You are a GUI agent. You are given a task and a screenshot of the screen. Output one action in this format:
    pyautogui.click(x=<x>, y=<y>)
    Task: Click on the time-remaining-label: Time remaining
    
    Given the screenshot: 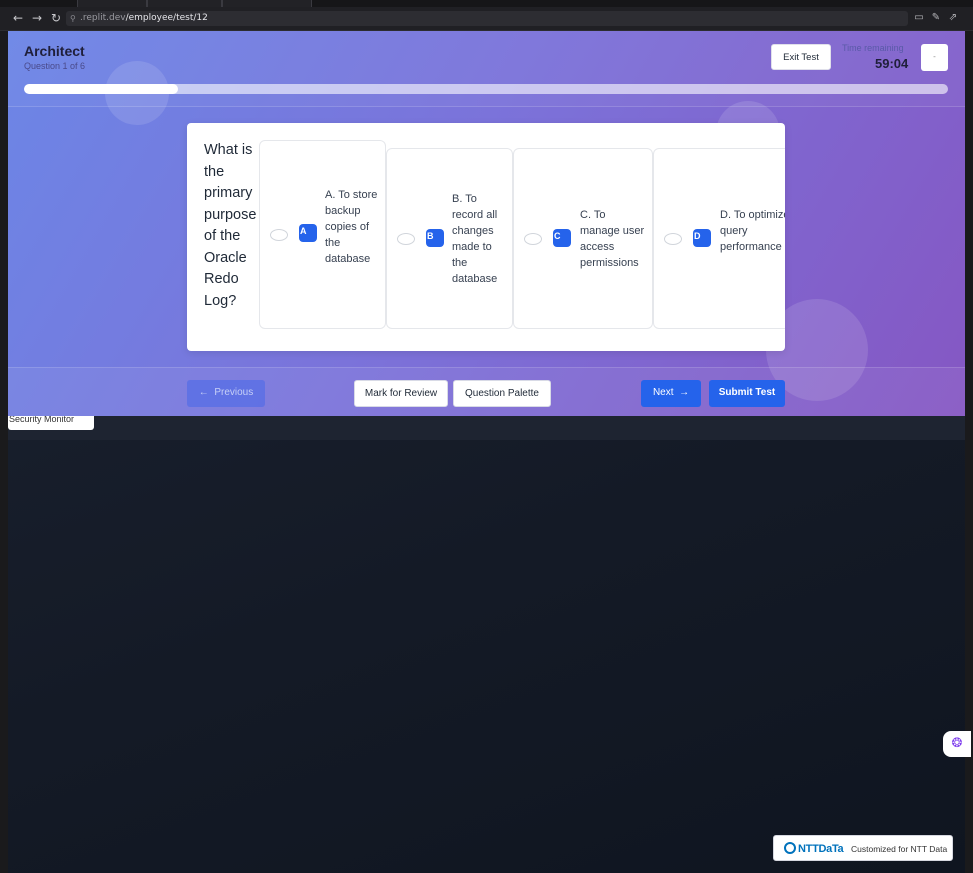 What is the action you would take?
    pyautogui.click(x=873, y=48)
    